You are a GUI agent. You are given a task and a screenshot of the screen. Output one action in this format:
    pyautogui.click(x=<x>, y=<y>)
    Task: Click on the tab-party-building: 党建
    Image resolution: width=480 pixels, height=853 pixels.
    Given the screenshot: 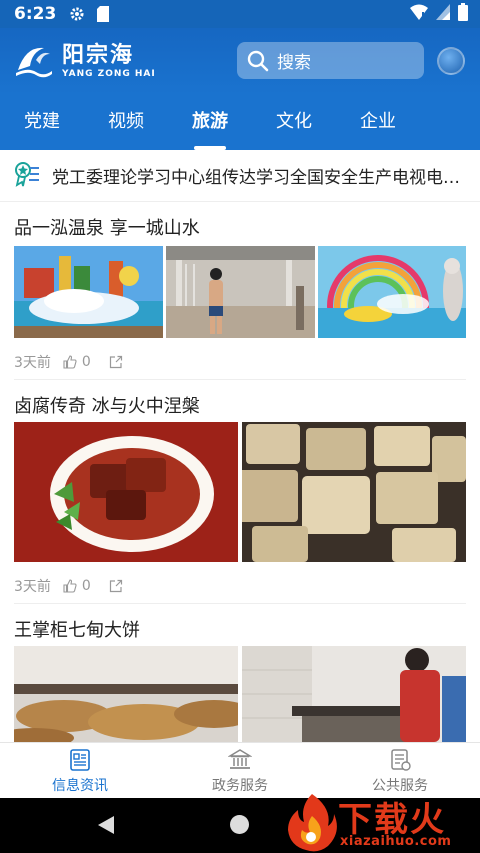 What is the action you would take?
    pyautogui.click(x=42, y=122)
    